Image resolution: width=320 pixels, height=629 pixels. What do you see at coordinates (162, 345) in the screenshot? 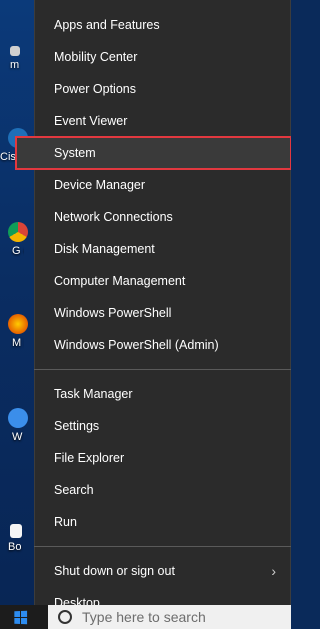
I see `menu-item-windows-powershell-admin: Windows PowerShell (Admin)` at bounding box center [162, 345].